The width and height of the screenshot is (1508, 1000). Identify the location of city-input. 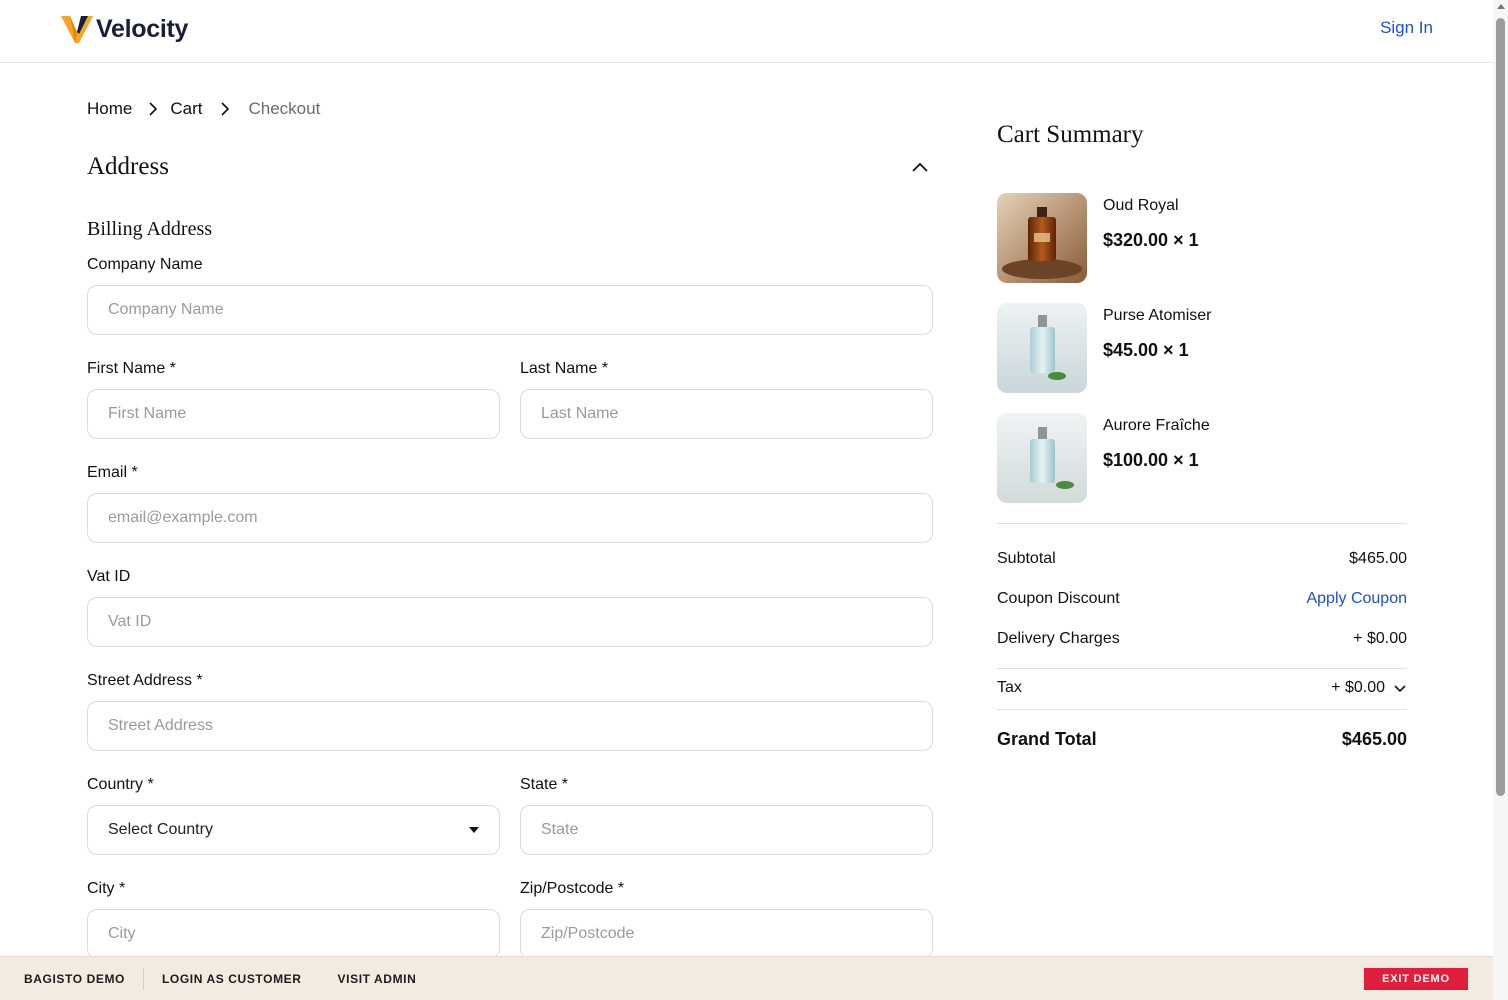
(293, 934).